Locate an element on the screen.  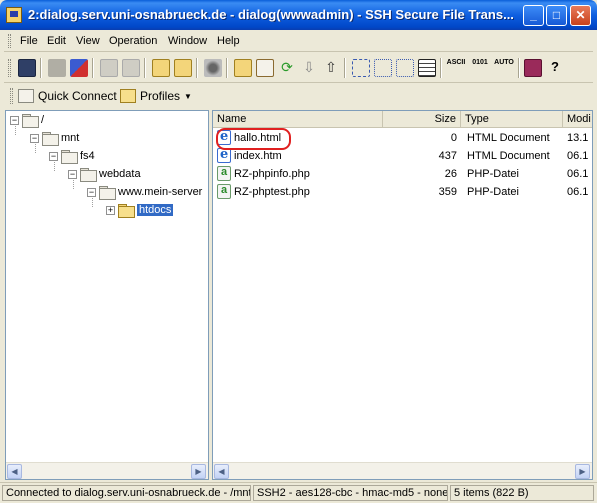
menu-file: File is located at coordinates (29, 41).